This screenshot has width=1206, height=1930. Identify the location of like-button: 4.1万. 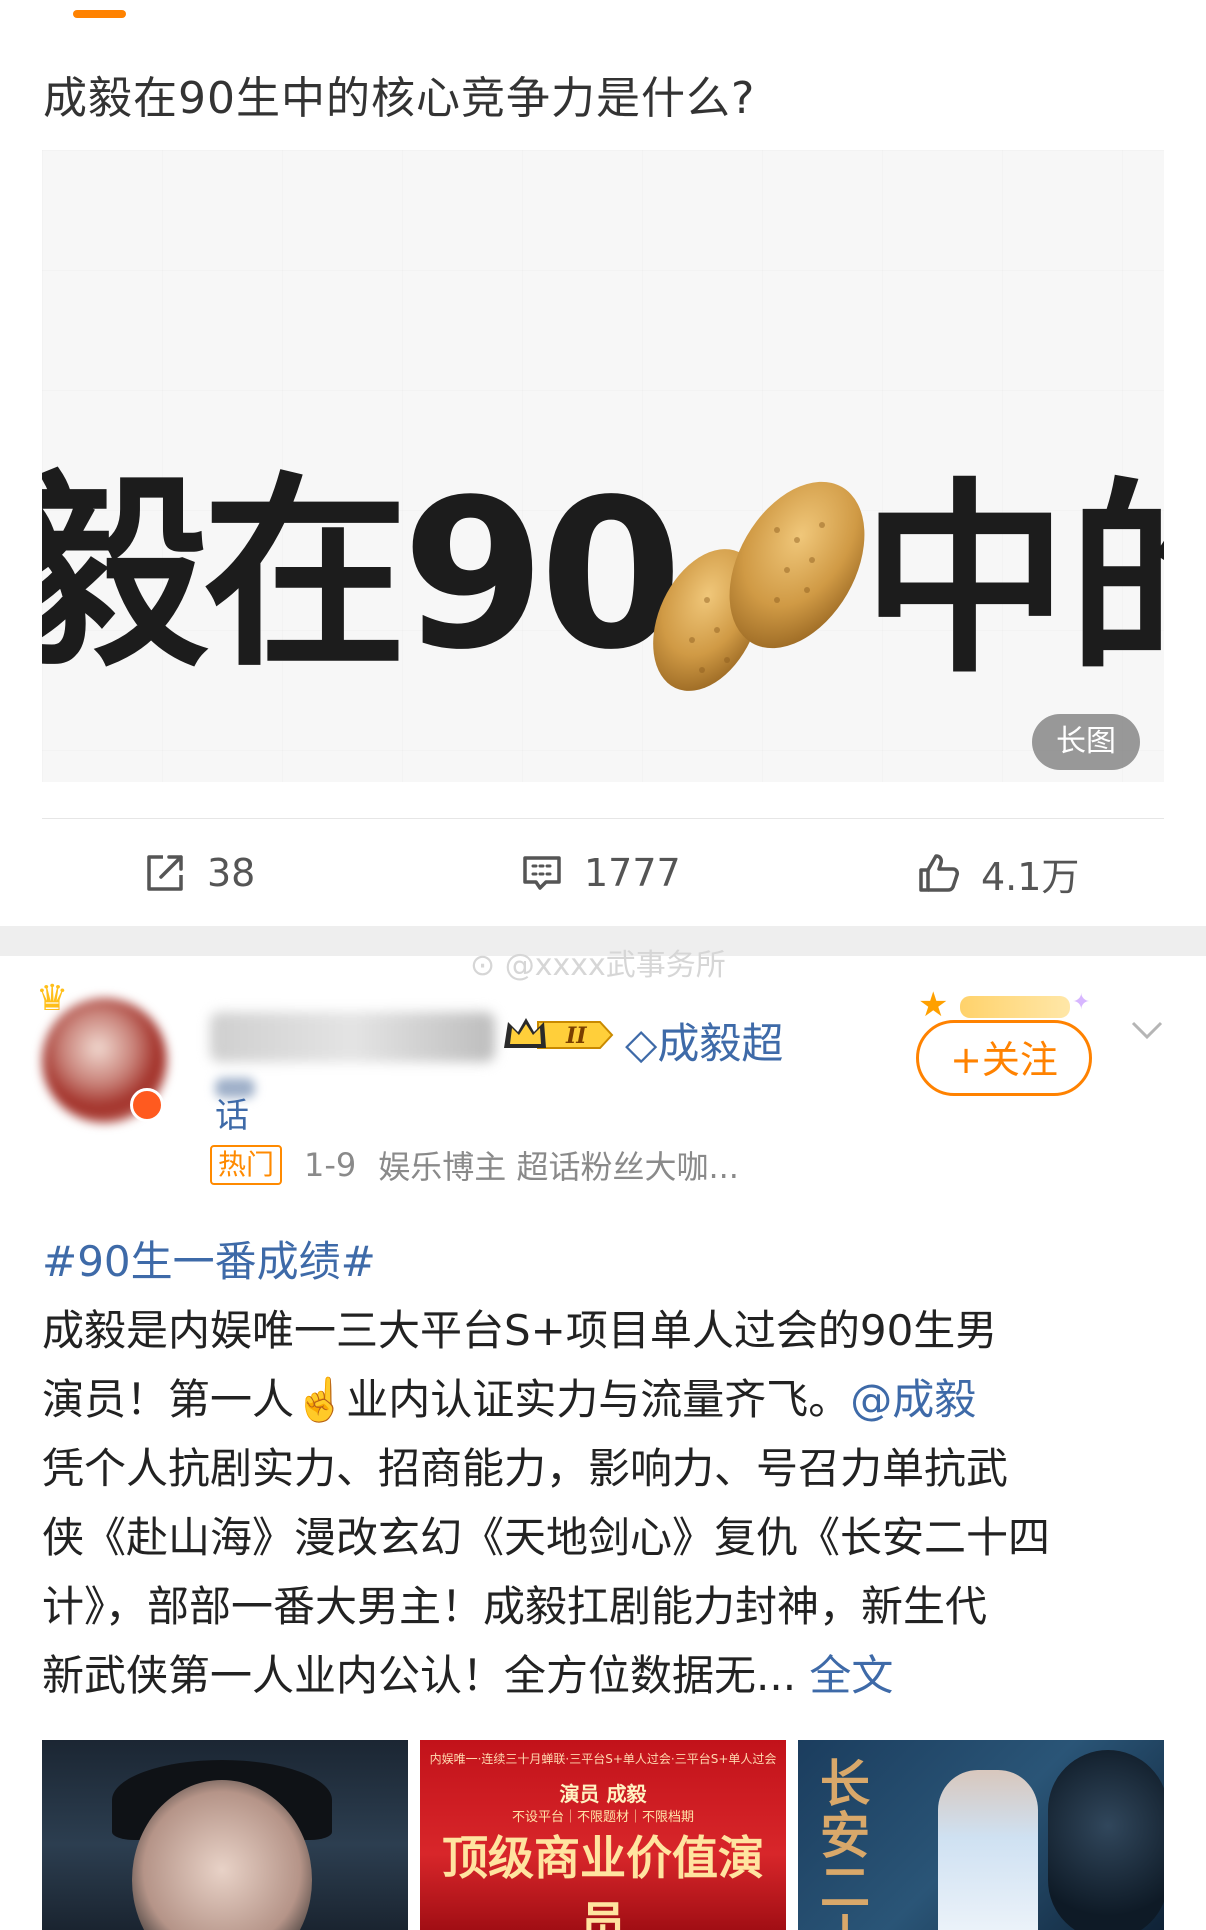
(998, 873).